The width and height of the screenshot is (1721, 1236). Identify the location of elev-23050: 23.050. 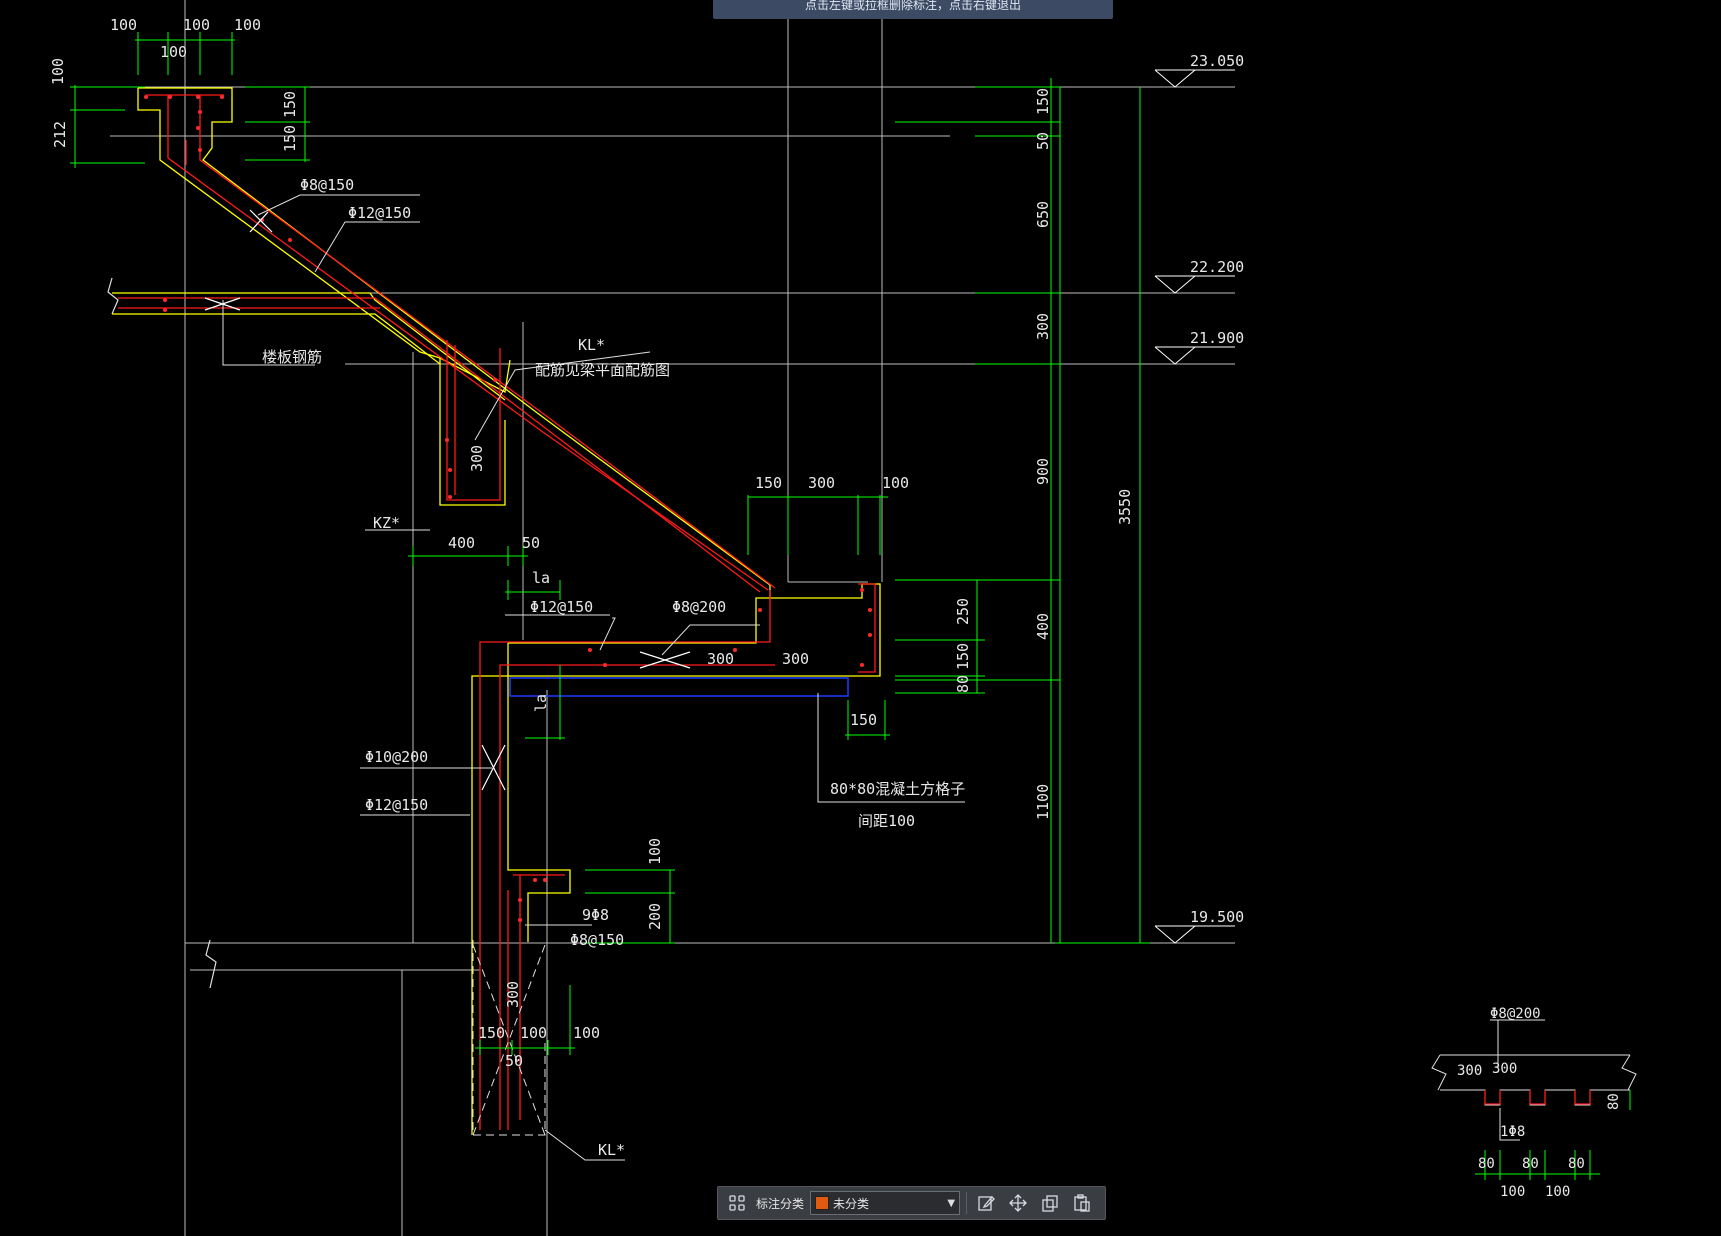
(1217, 61).